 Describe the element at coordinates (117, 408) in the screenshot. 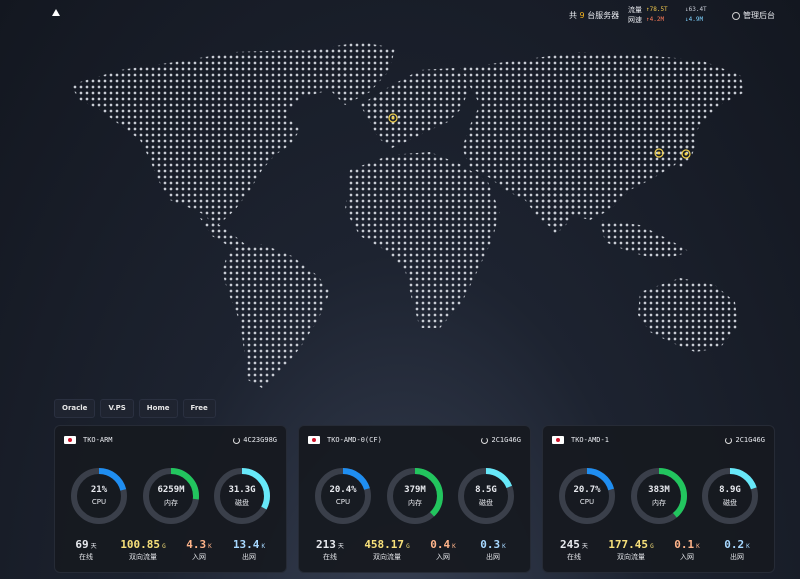

I see `tab-vps: V.PS` at that location.